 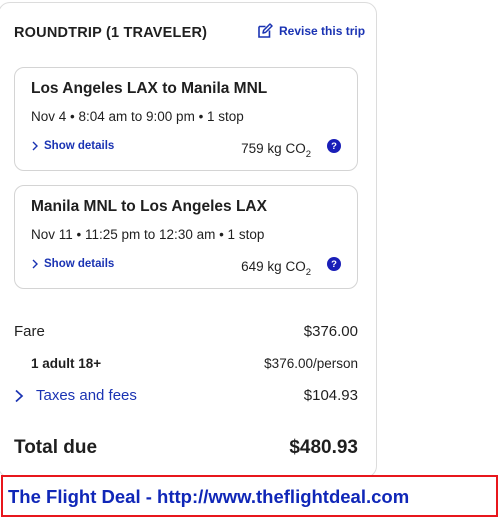 I want to click on co2-value: 759 kg CO, so click(x=273, y=148).